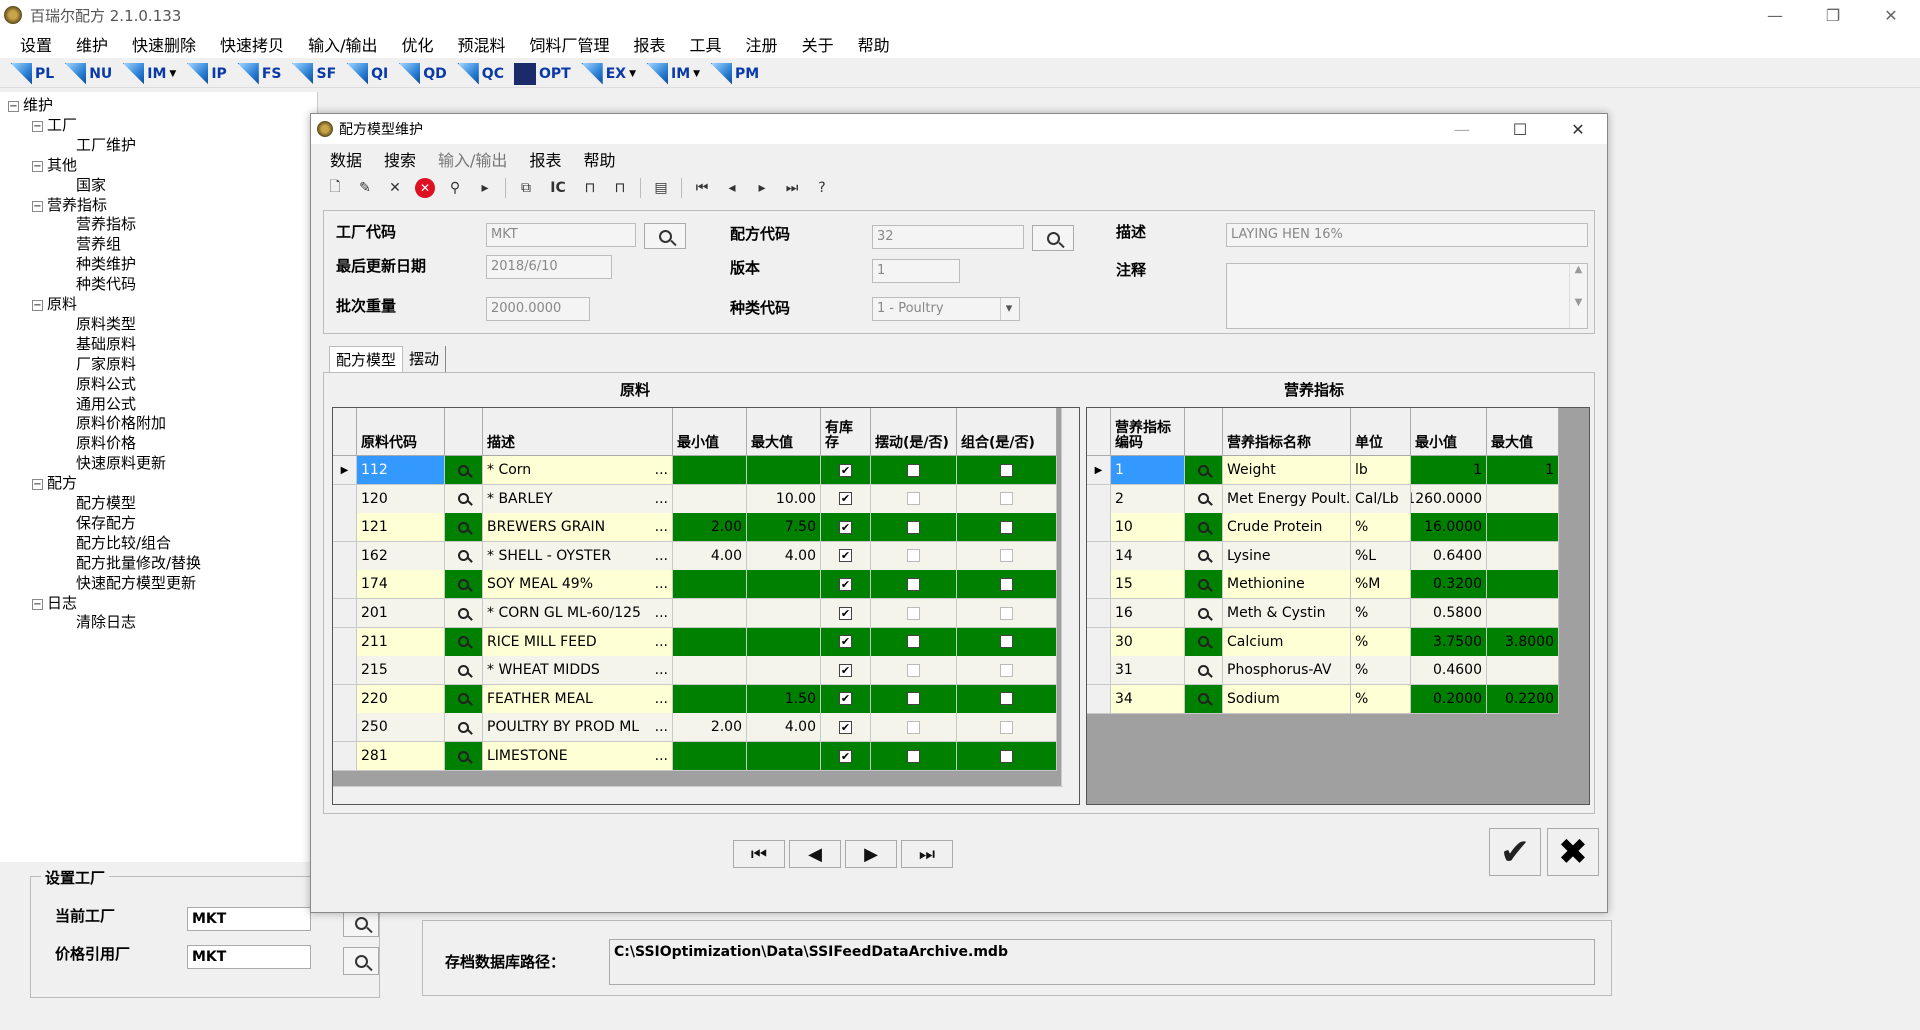 The width and height of the screenshot is (1920, 1030). I want to click on ingredient-code-cell: 112, so click(401, 470).